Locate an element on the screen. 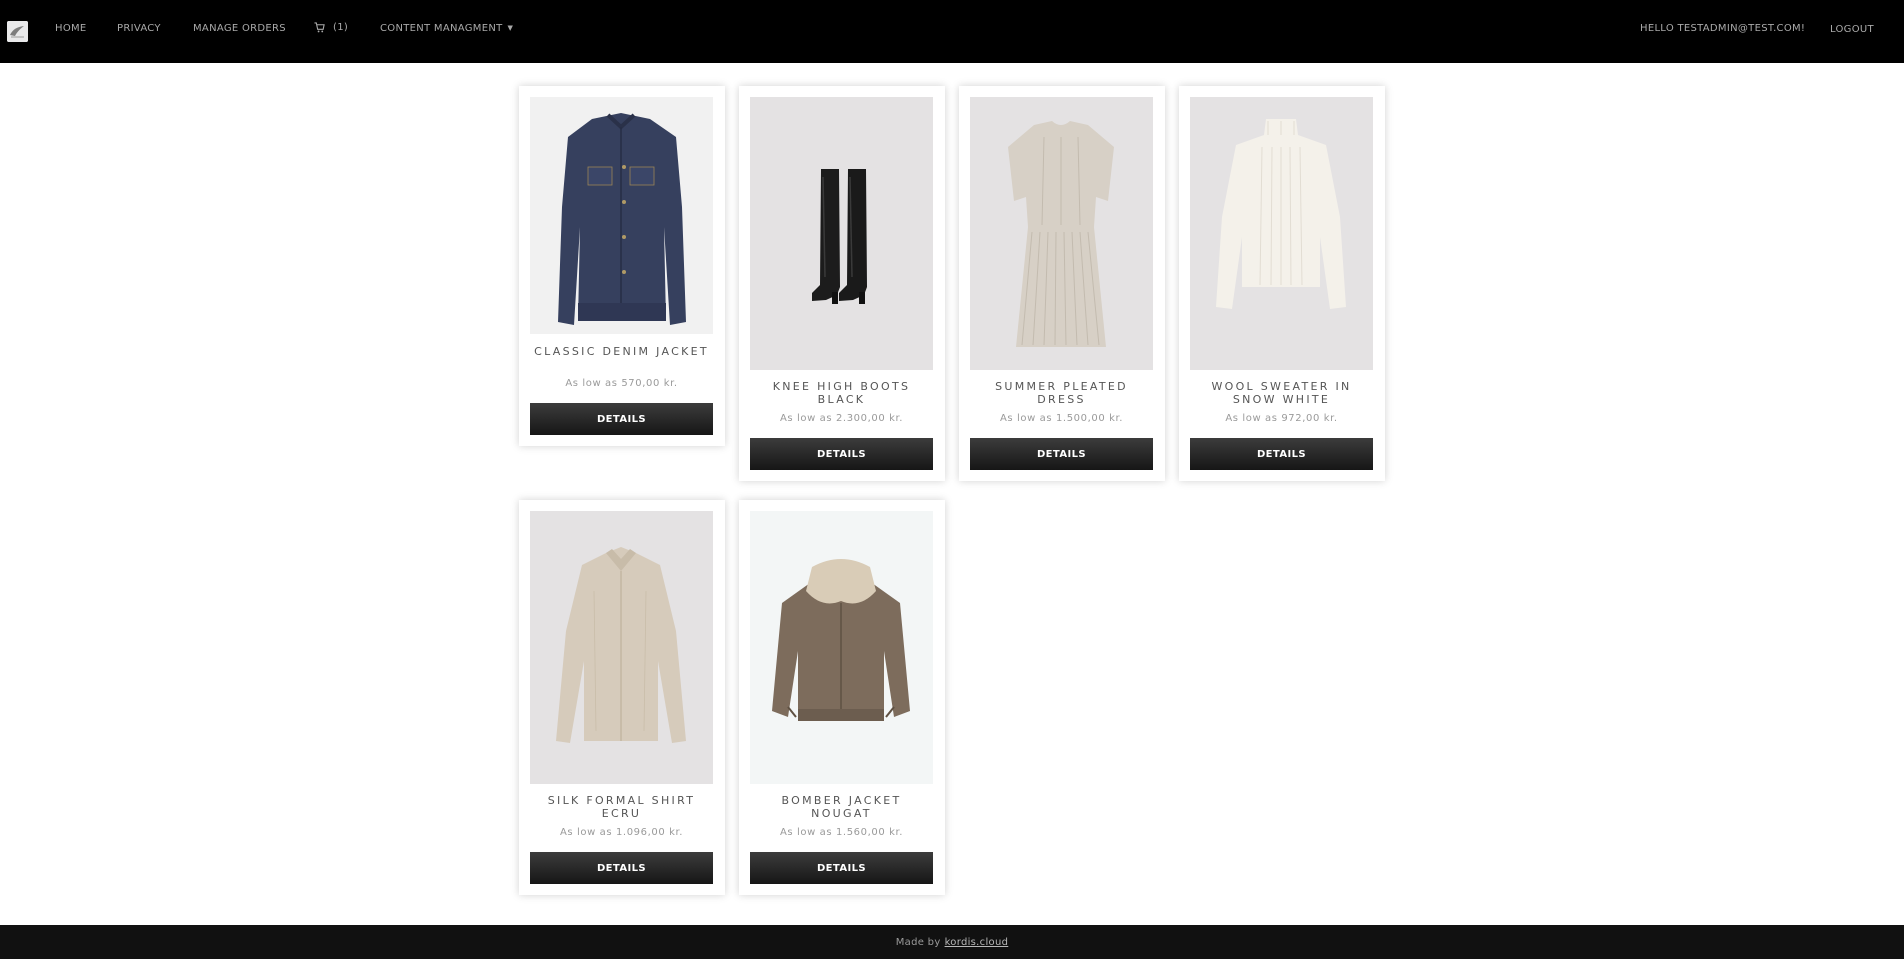  wool-sweater-image is located at coordinates (1281, 233).